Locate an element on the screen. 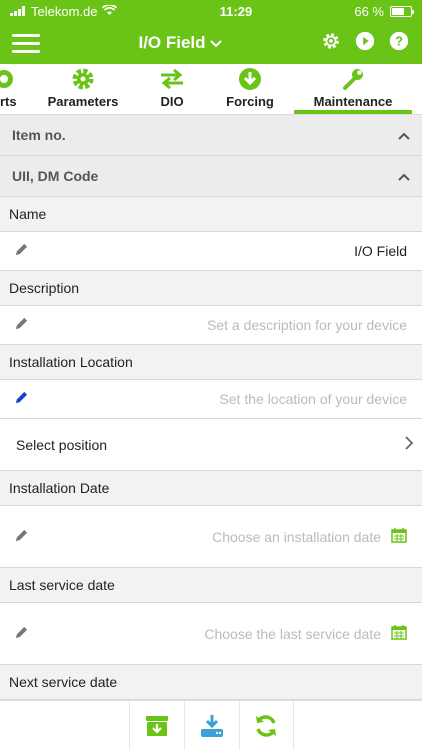 Image resolution: width=422 pixels, height=750 pixels. tab-reports: rts is located at coordinates (14, 89).